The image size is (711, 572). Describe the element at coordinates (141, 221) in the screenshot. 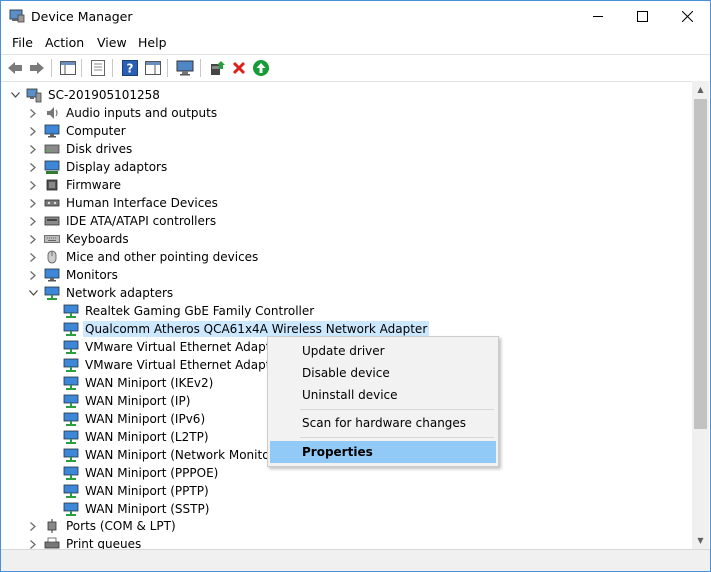

I see `tree-category-label: IDE ATA/ATAPI controllers` at that location.